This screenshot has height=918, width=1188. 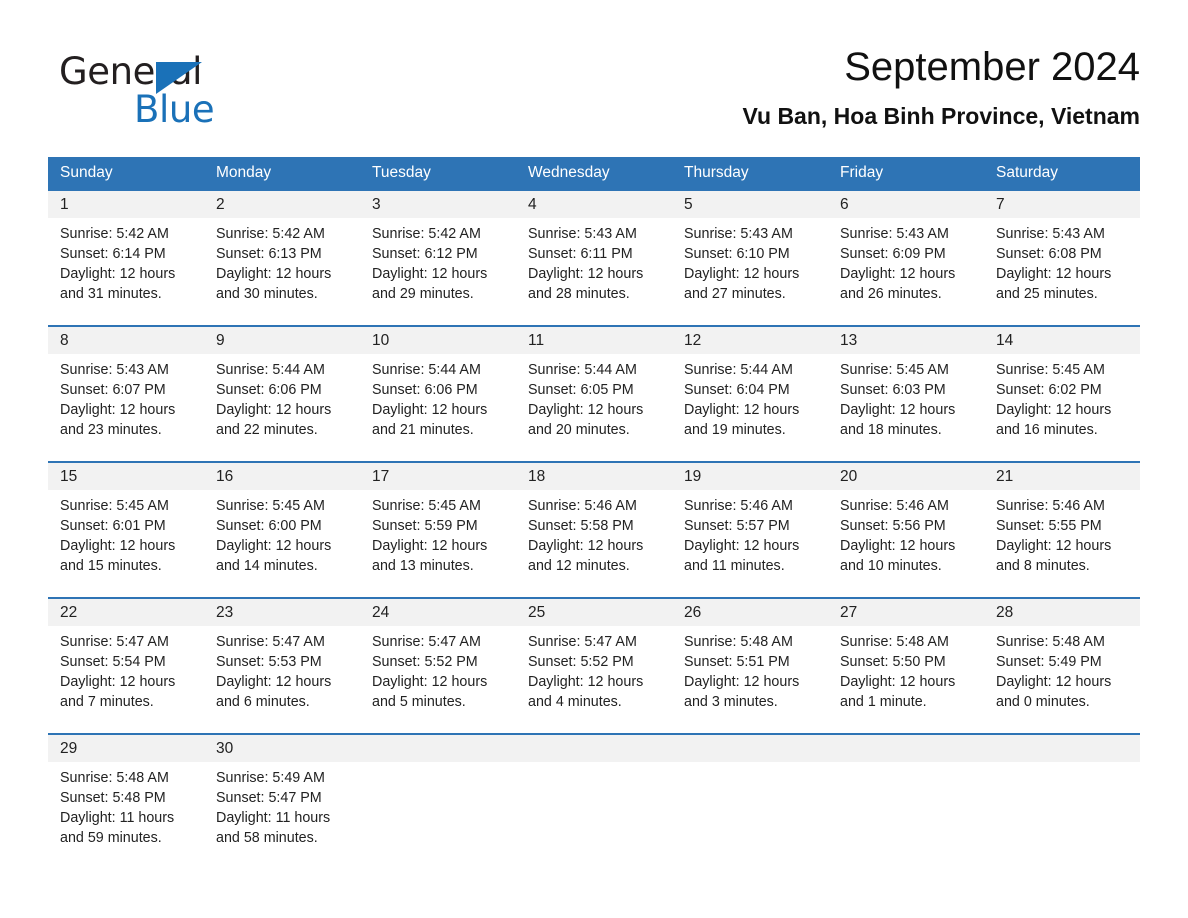 What do you see at coordinates (906, 612) in the screenshot?
I see `day-number: 27` at bounding box center [906, 612].